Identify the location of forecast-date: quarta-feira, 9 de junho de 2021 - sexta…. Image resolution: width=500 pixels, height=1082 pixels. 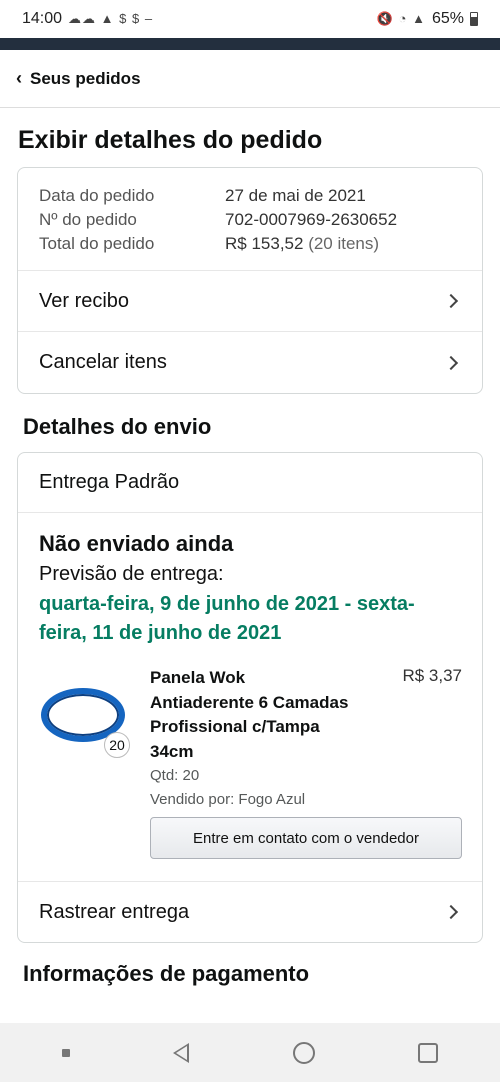
(227, 618).